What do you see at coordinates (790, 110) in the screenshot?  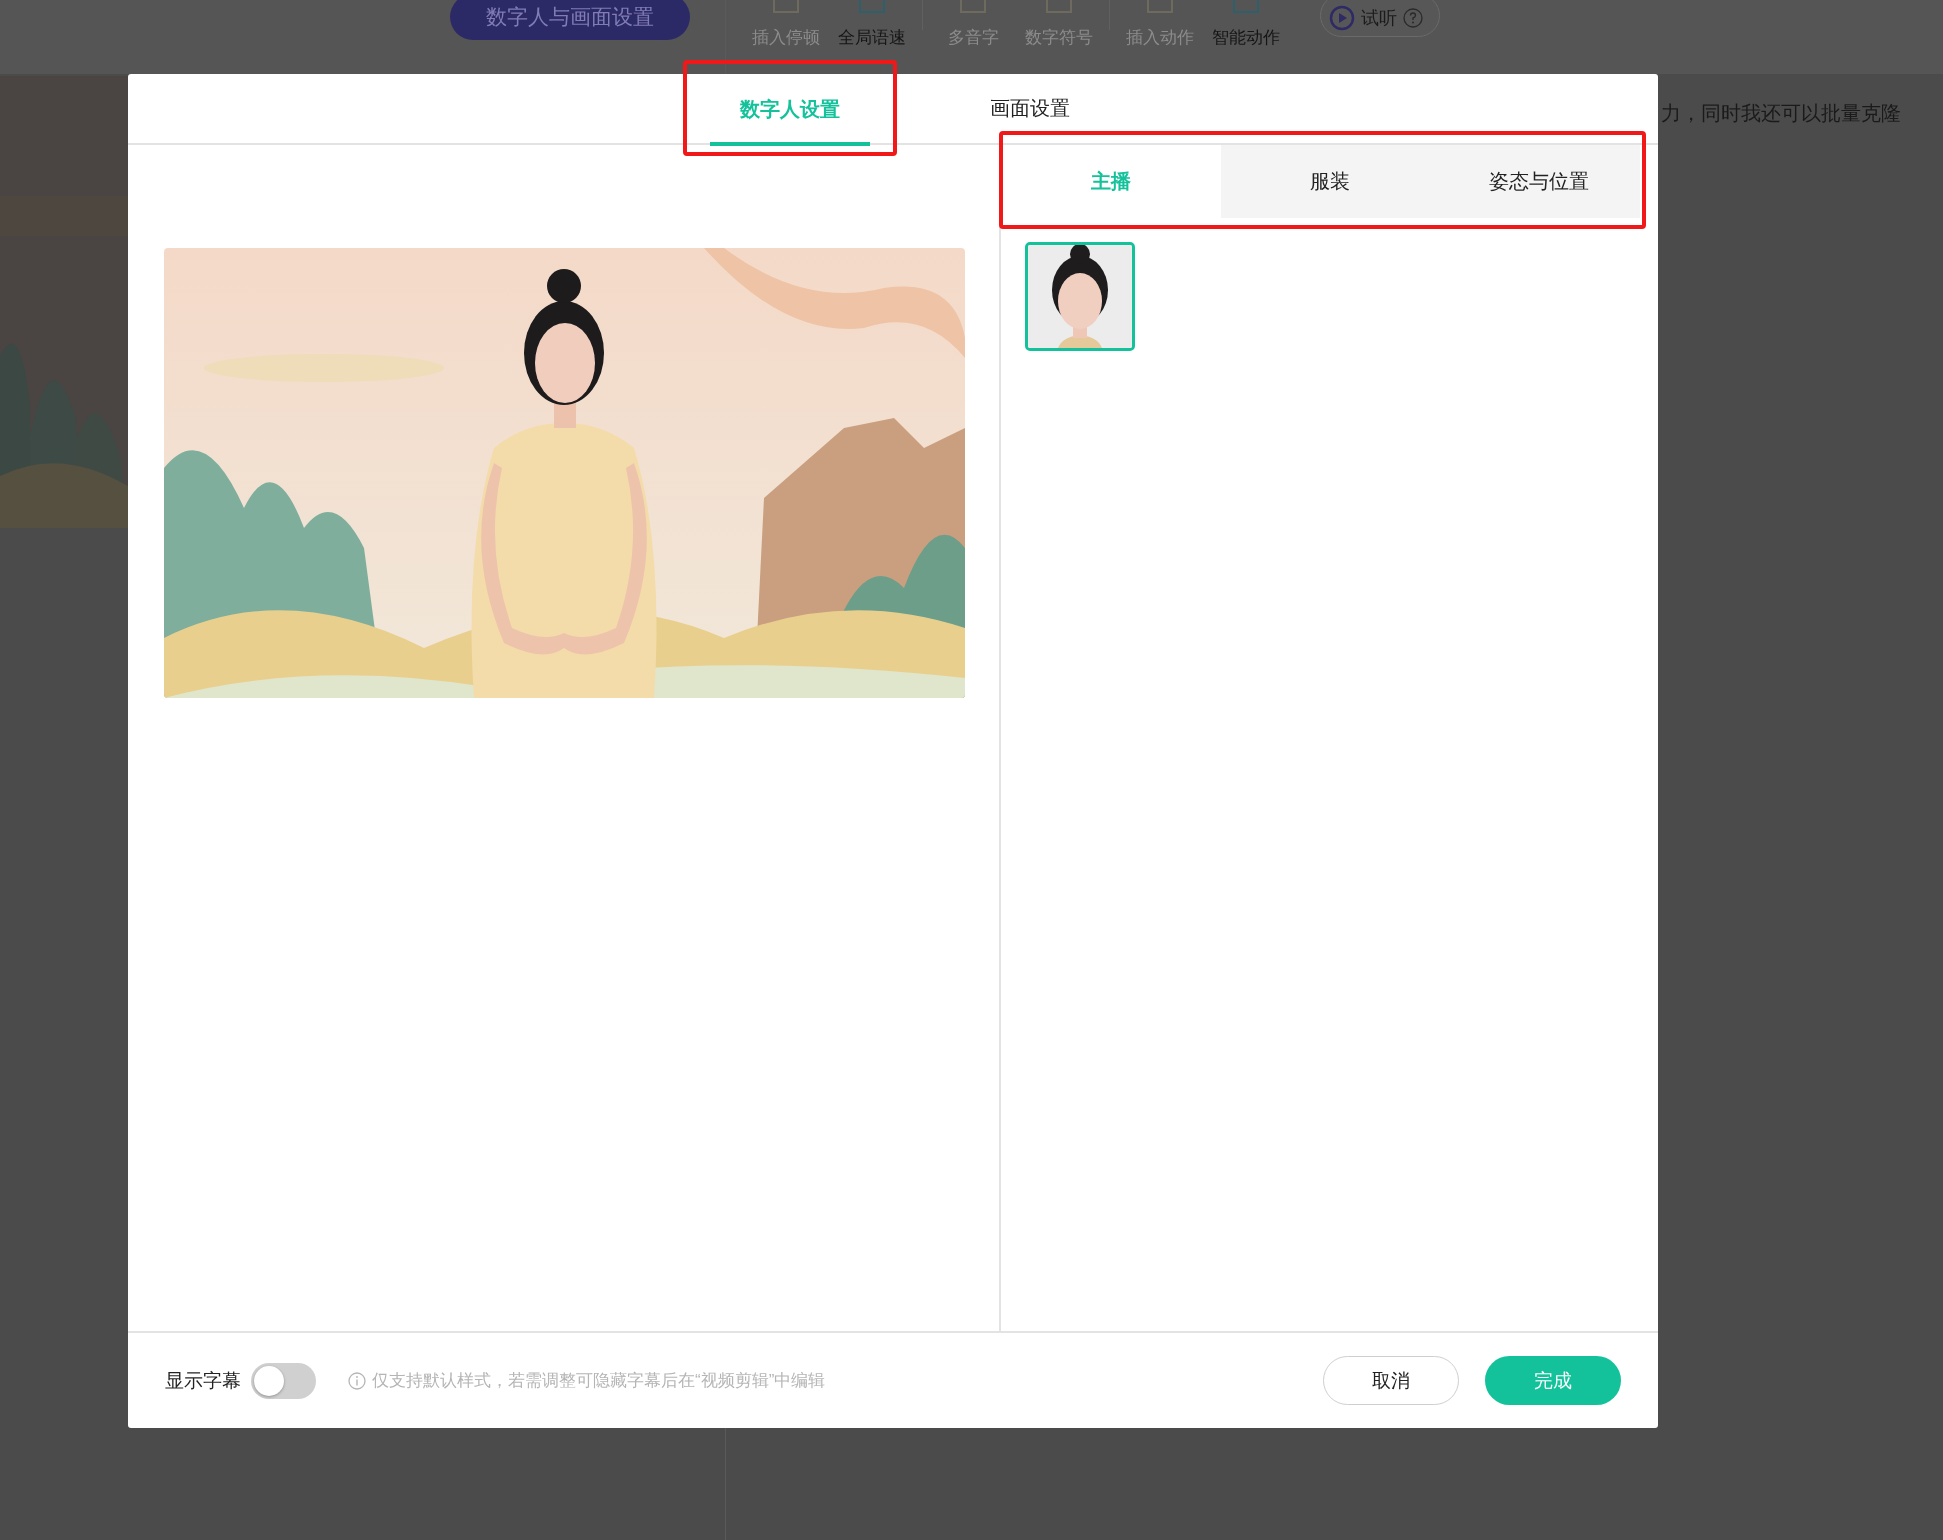 I see `dialog-tab: 数字人设置` at bounding box center [790, 110].